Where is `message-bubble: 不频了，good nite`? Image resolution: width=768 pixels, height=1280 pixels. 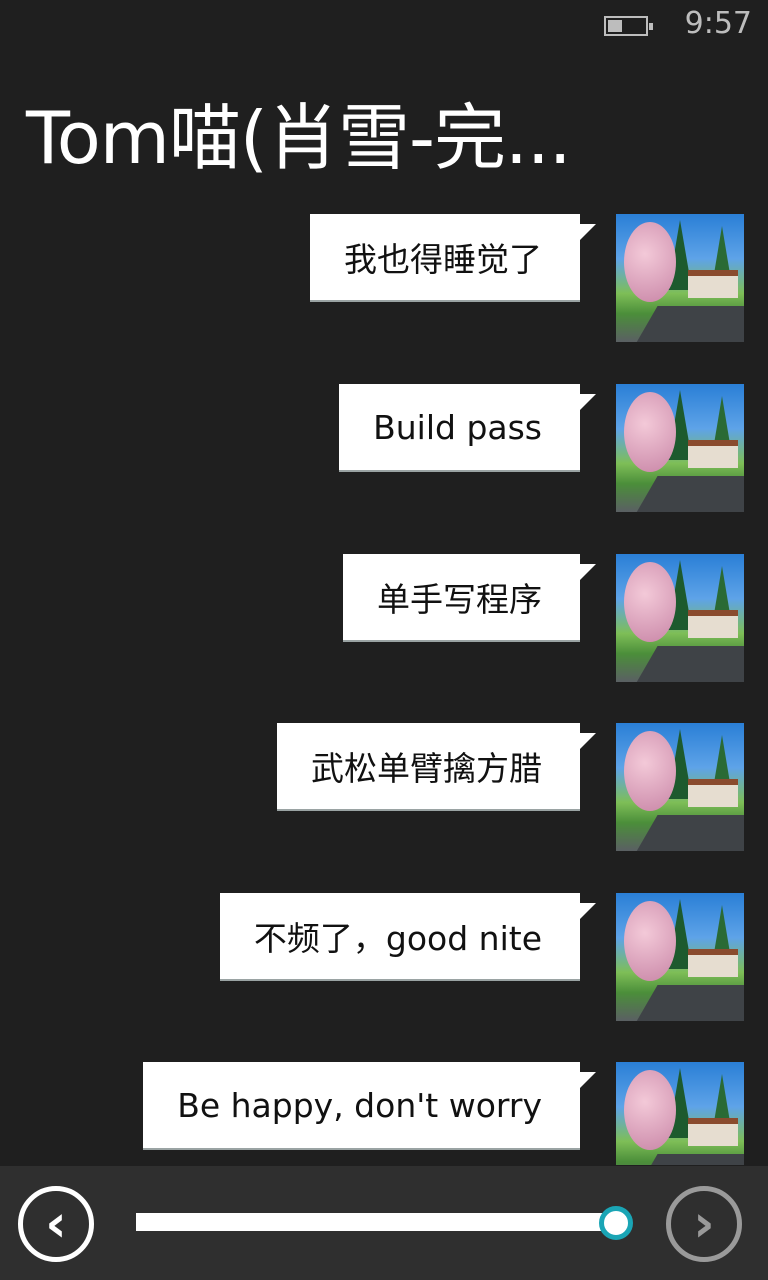 message-bubble: 不频了，good nite is located at coordinates (399, 936).